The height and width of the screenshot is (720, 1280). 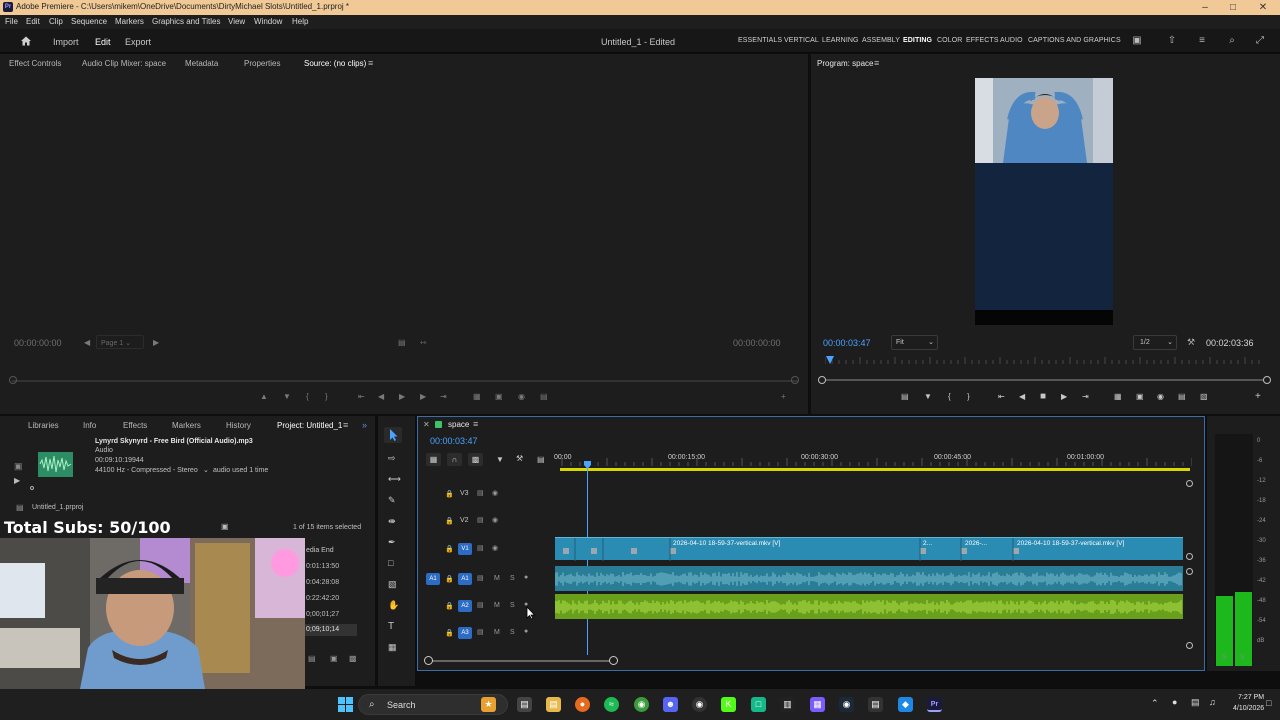 I want to click on capcut-icon: ▥, so click(x=787, y=704).